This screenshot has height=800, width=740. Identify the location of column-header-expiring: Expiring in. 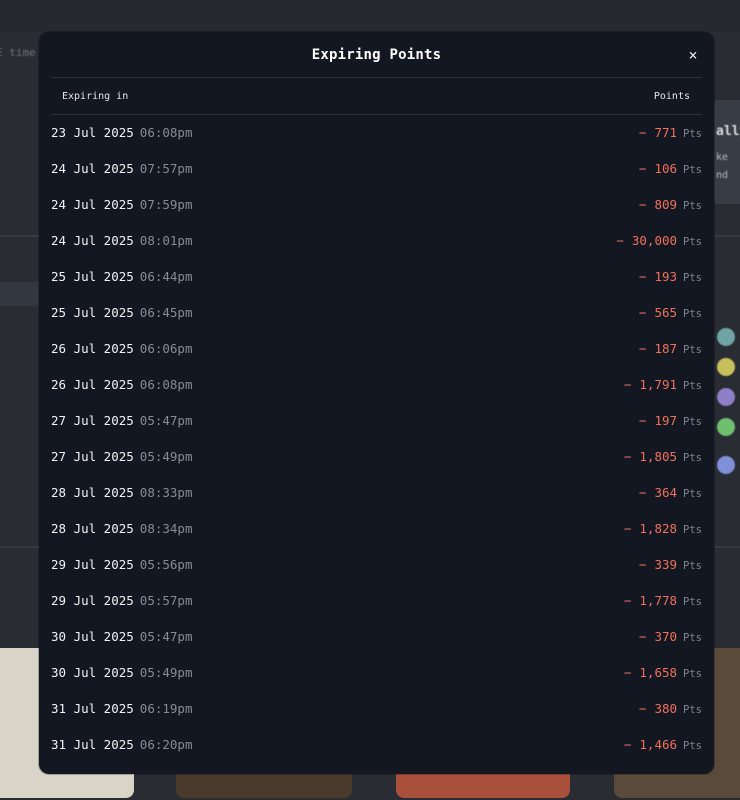
(95, 96).